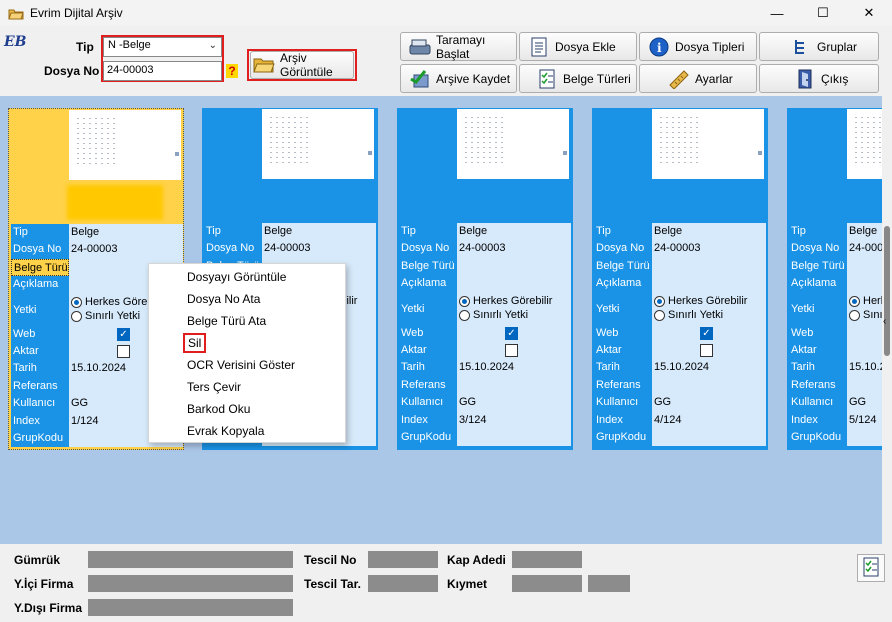  I want to click on minimize-button: —, so click(777, 13).